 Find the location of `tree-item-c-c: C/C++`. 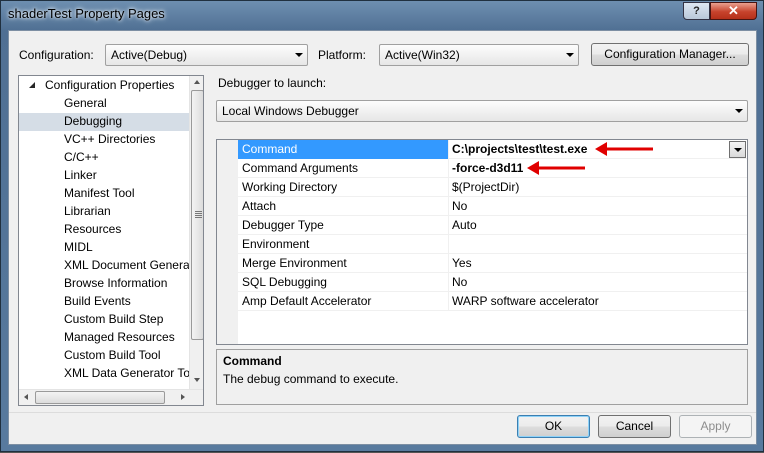

tree-item-c-c: C/C++ is located at coordinates (104, 158).